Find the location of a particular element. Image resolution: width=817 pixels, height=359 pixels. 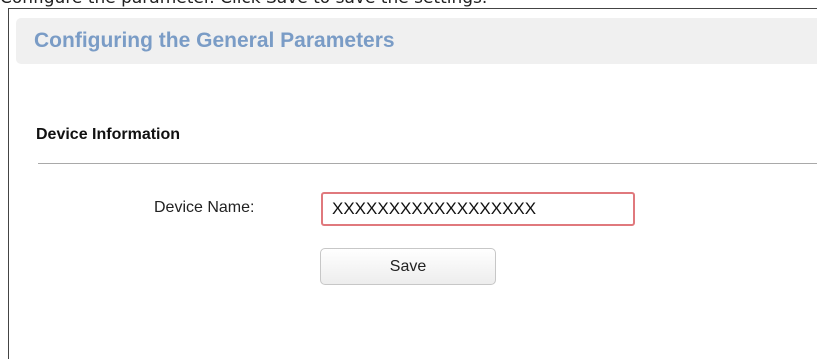

section-title-device-information: Device Information is located at coordinates (108, 134).